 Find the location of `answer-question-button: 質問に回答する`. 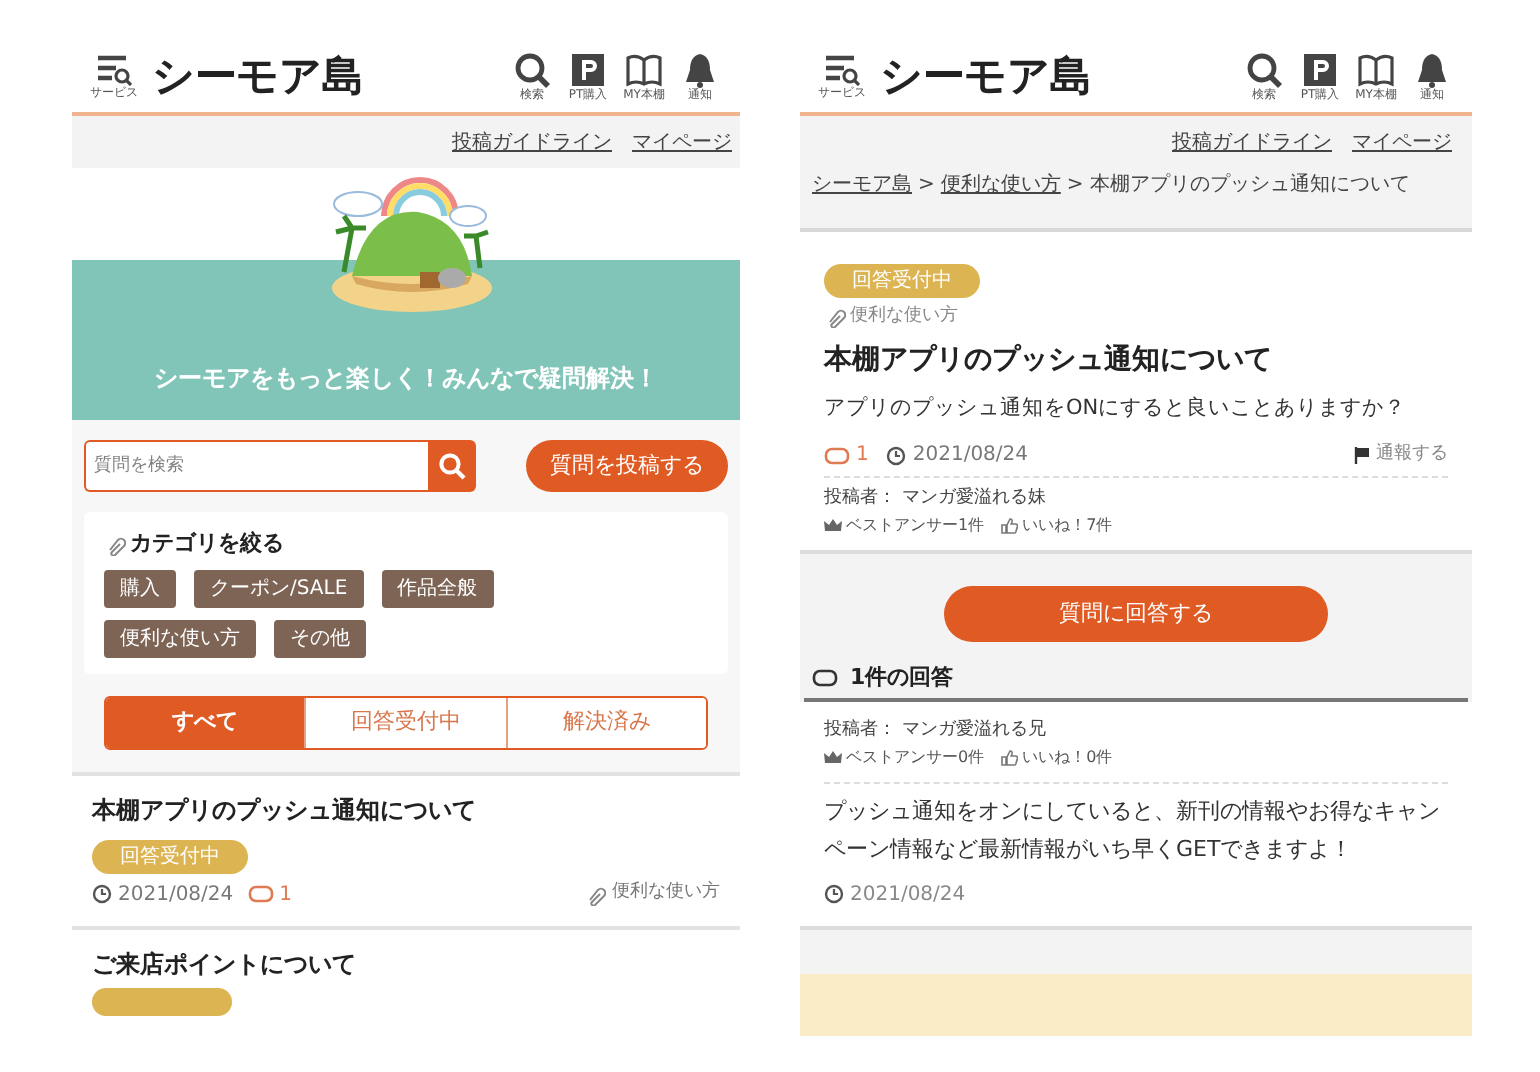

answer-question-button: 質問に回答する is located at coordinates (1136, 613).